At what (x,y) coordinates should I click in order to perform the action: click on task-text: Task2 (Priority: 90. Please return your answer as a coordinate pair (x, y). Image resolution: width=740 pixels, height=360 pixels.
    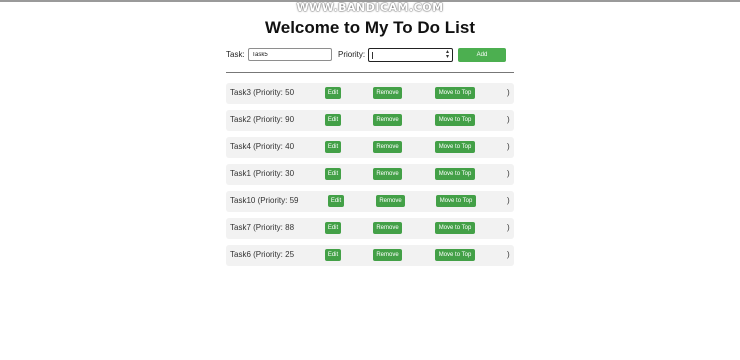
    Looking at the image, I should click on (262, 119).